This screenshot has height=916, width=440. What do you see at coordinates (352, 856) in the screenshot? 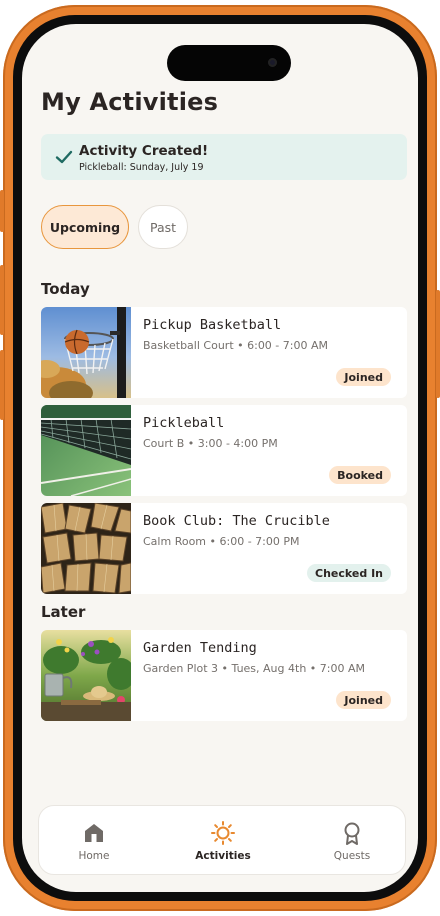
I see `nav-label-quests: Quests` at bounding box center [352, 856].